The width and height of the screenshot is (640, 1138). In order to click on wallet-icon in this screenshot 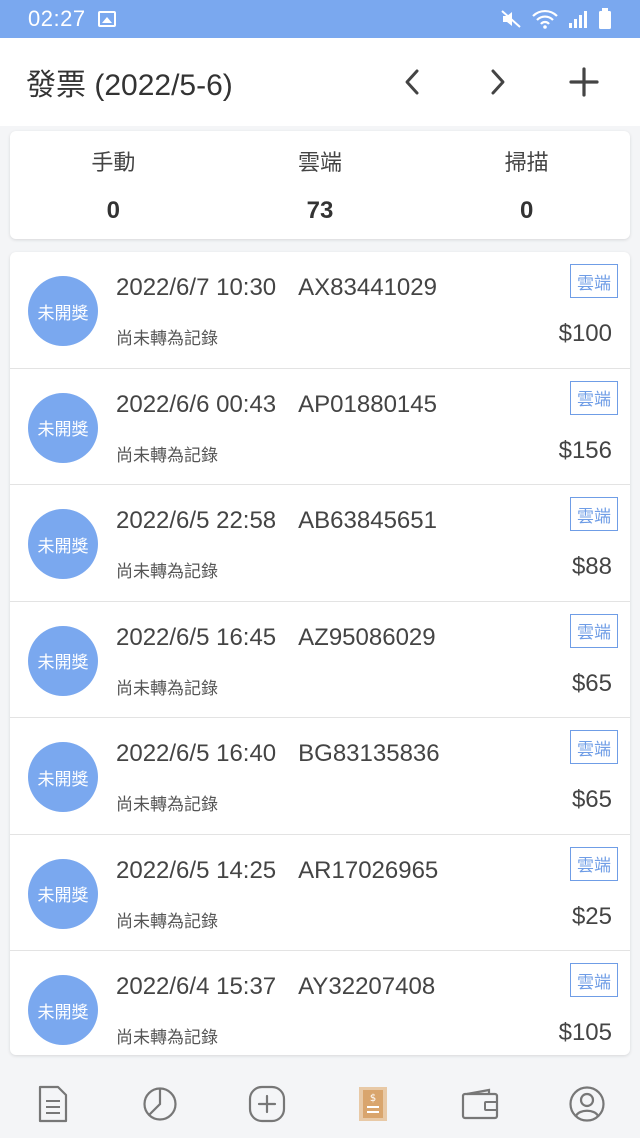, I will do `click(480, 1104)`.